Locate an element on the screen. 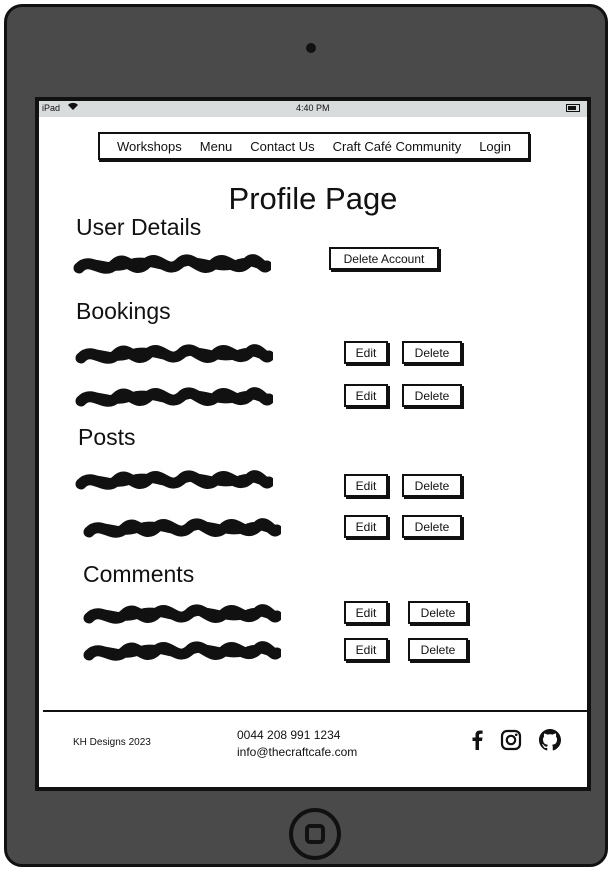 The image size is (616, 873). footer-copyright: KH Designs 2023 is located at coordinates (112, 742).